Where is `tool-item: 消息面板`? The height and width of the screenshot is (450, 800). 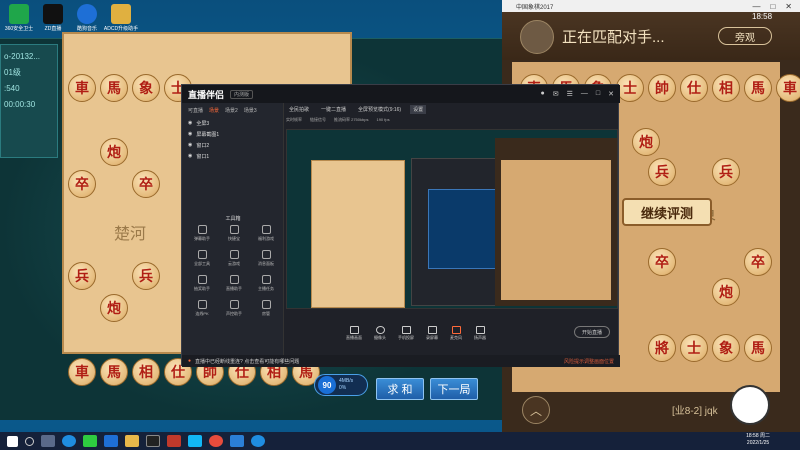
tool-item: 消息面板 is located at coordinates (266, 258).